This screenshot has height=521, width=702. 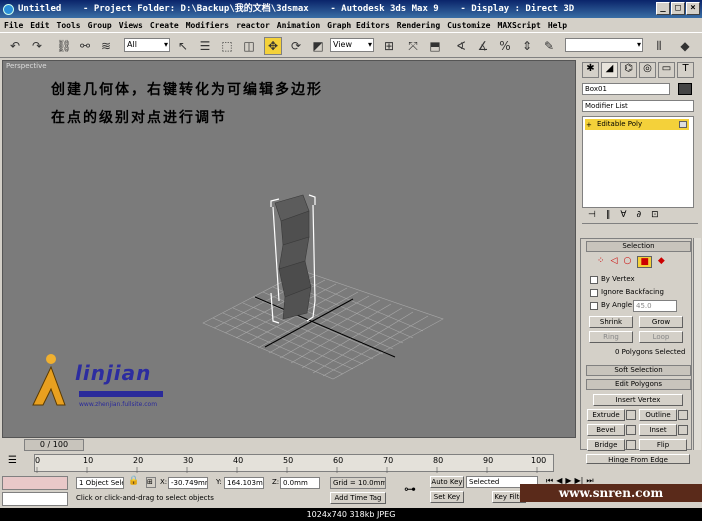 What do you see at coordinates (15, 46) in the screenshot?
I see `undo-icon: ↶` at bounding box center [15, 46].